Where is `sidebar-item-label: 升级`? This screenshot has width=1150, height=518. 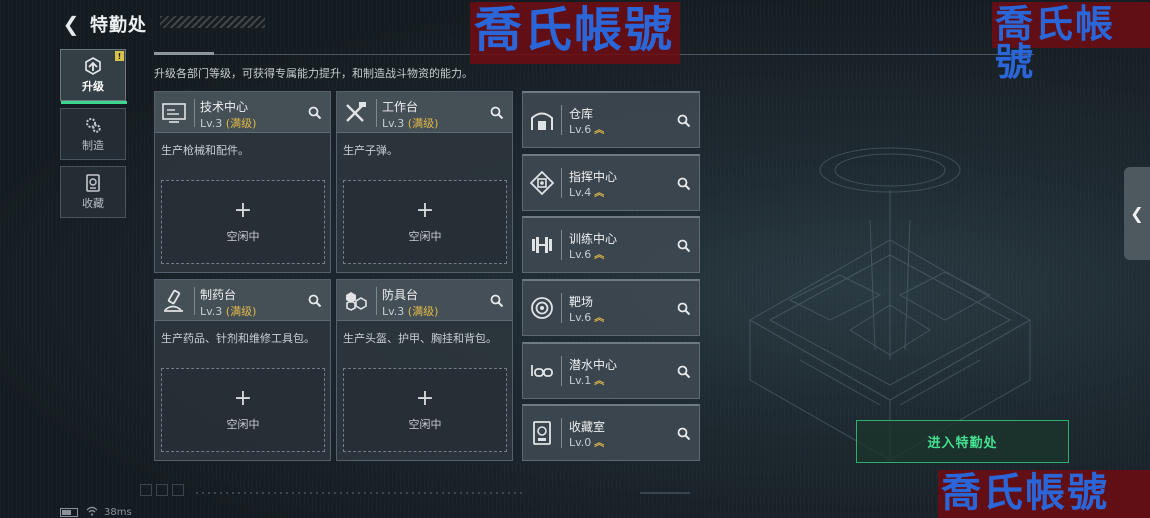 sidebar-item-label: 升级 is located at coordinates (93, 86).